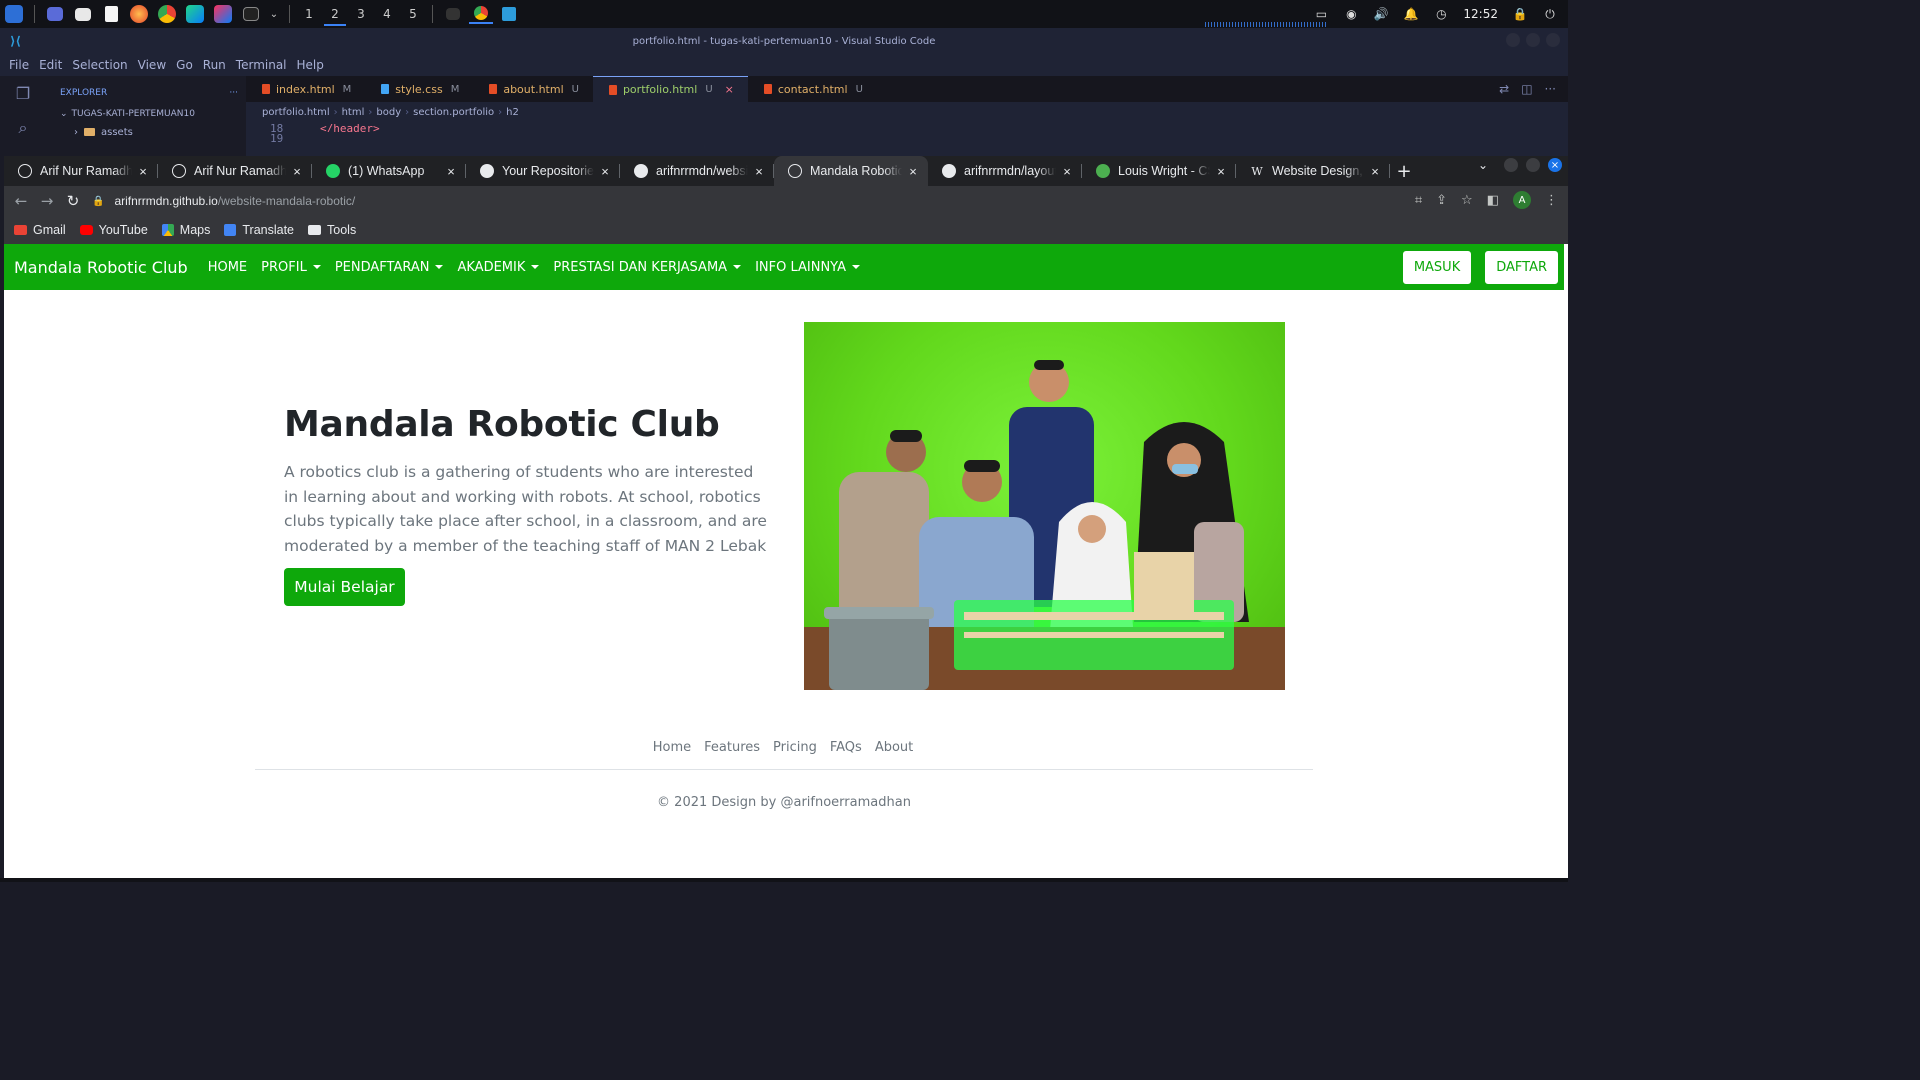 The height and width of the screenshot is (1080, 1920). What do you see at coordinates (1441, 200) in the screenshot?
I see `share-icon: ⇪` at bounding box center [1441, 200].